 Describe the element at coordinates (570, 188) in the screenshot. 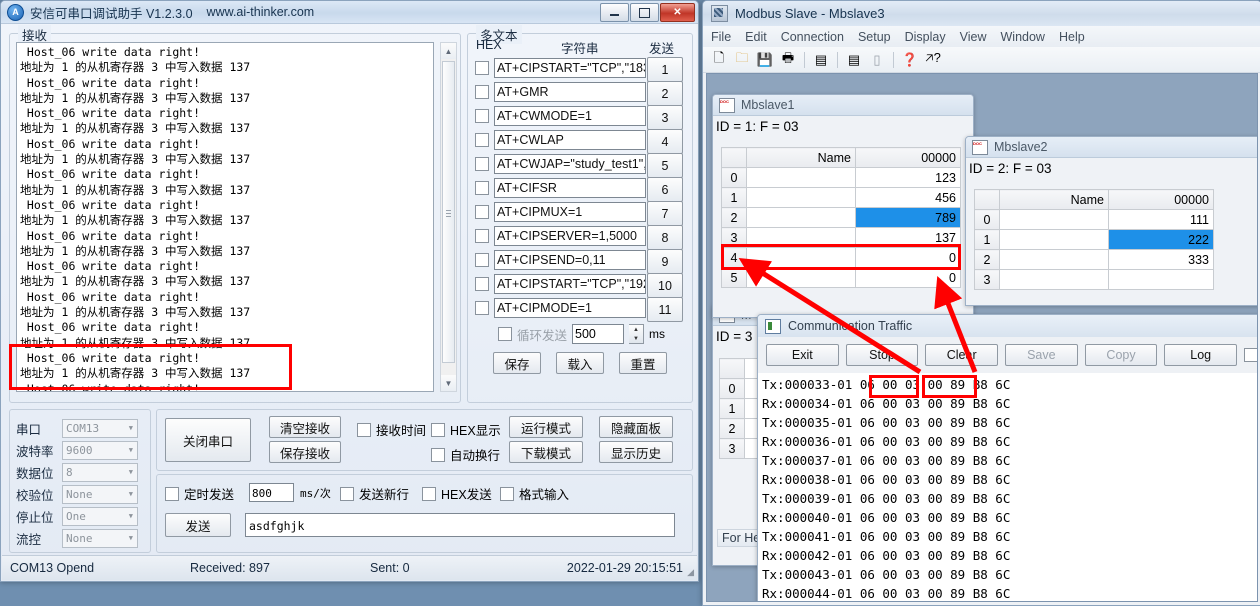

I see `command-input-6: AT+CIFSR` at that location.